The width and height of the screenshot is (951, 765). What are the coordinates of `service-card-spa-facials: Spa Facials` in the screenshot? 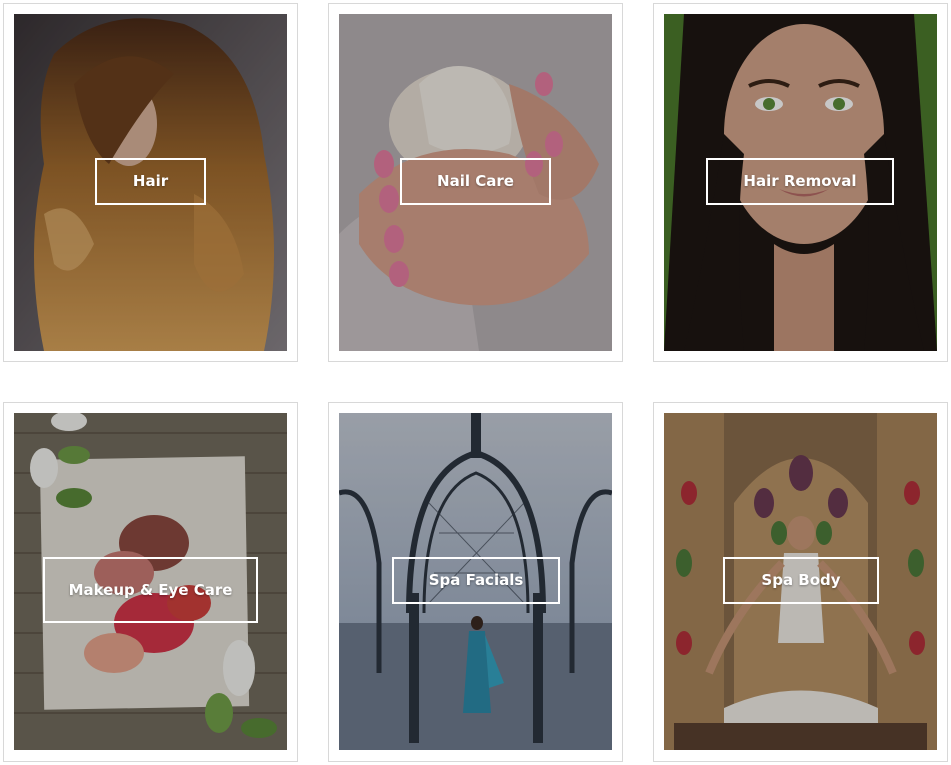 It's located at (475, 582).